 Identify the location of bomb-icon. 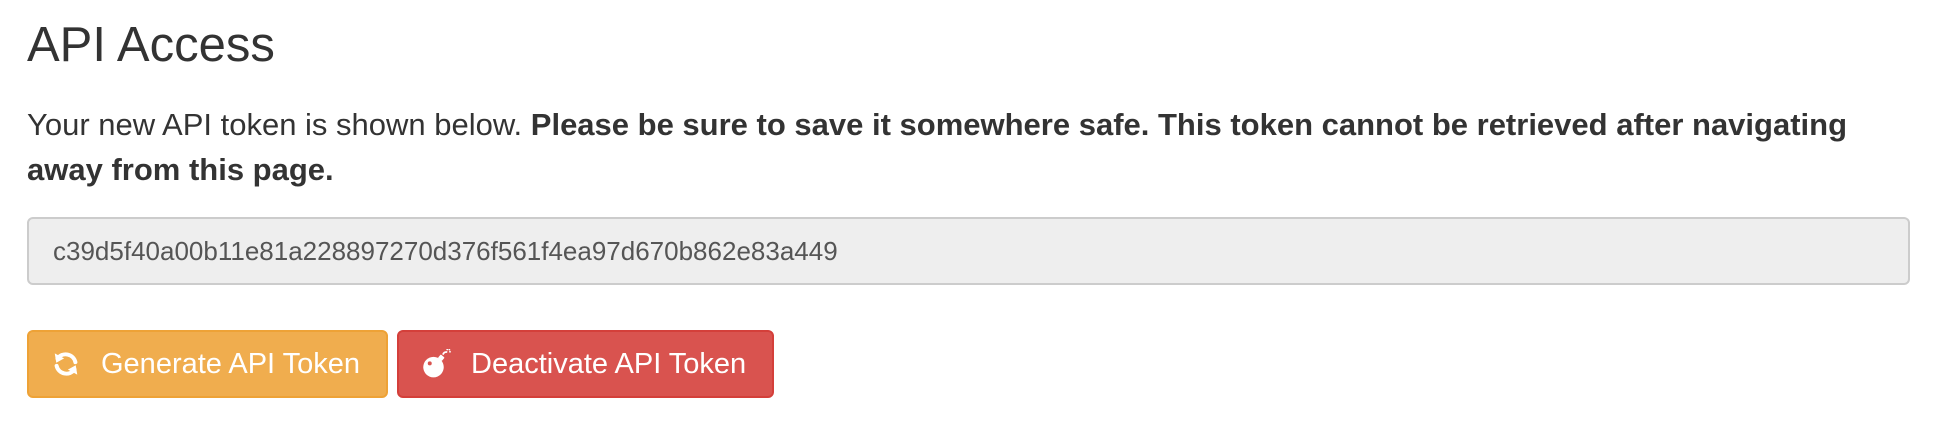
(436, 364).